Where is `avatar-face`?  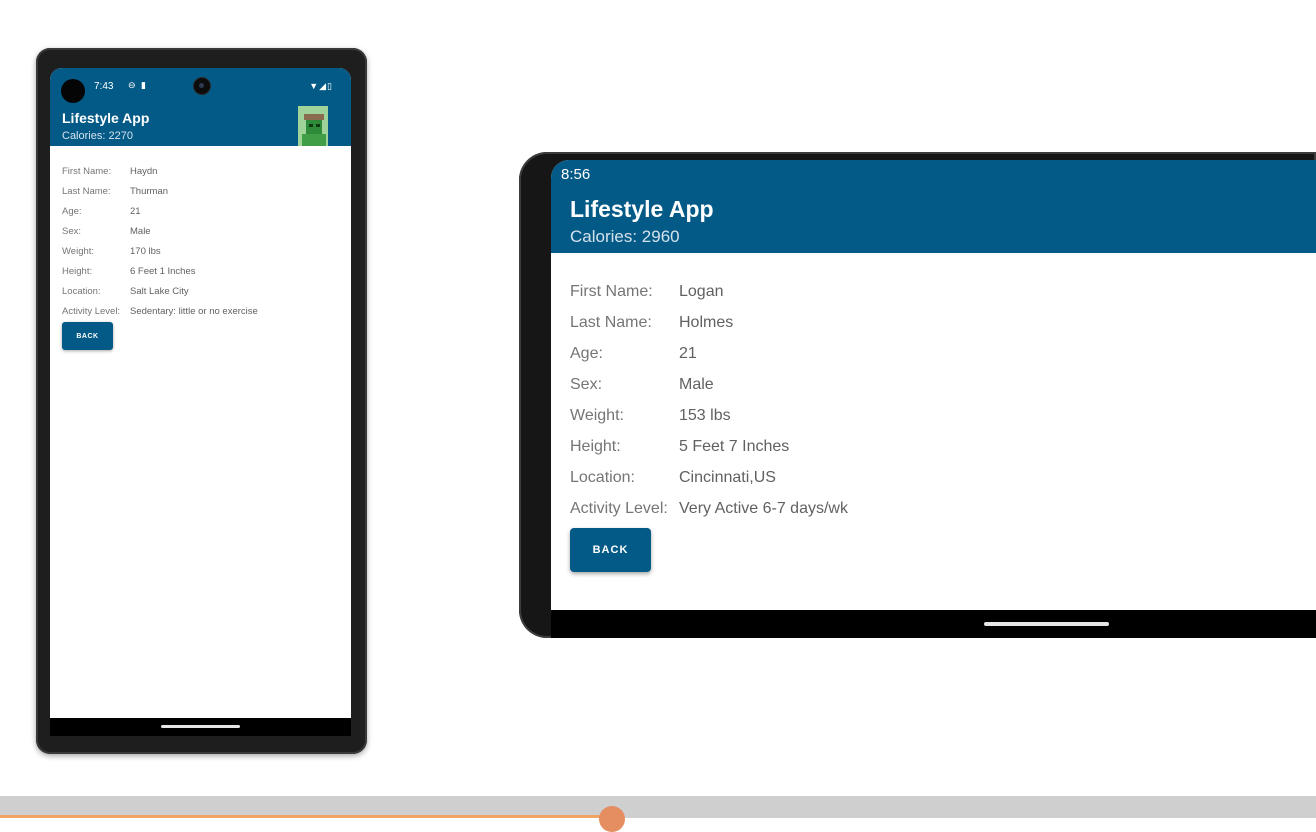 avatar-face is located at coordinates (314, 127).